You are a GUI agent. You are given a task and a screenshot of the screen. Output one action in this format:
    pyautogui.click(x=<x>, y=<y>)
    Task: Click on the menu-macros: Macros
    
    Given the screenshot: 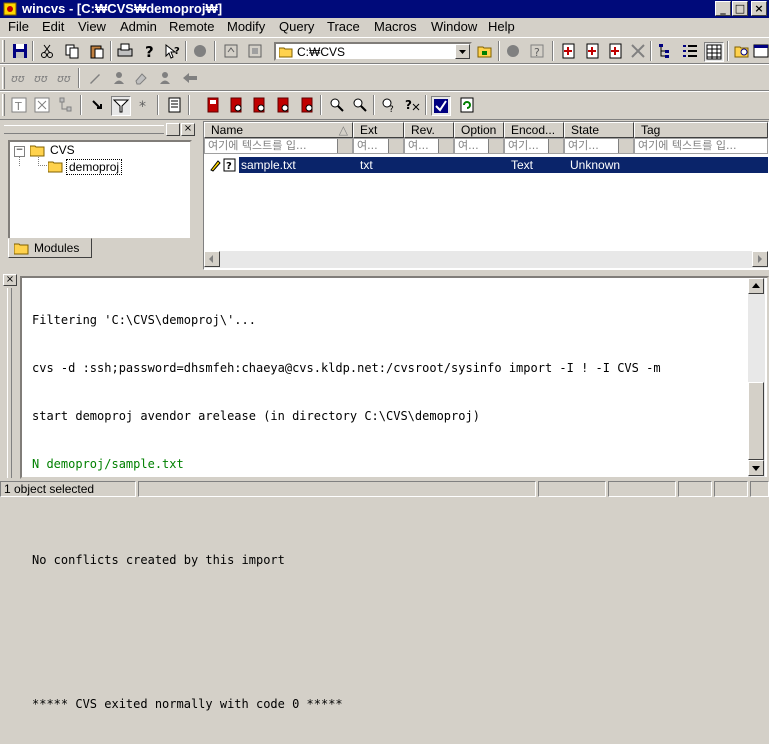 What is the action you would take?
    pyautogui.click(x=395, y=26)
    